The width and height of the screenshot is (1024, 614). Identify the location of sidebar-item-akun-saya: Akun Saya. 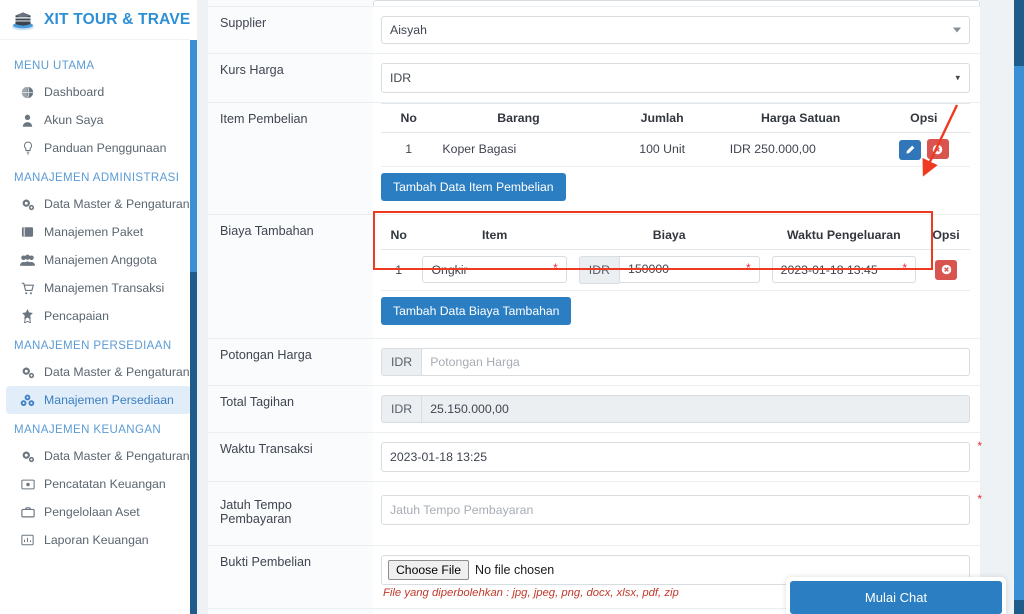
(98, 120).